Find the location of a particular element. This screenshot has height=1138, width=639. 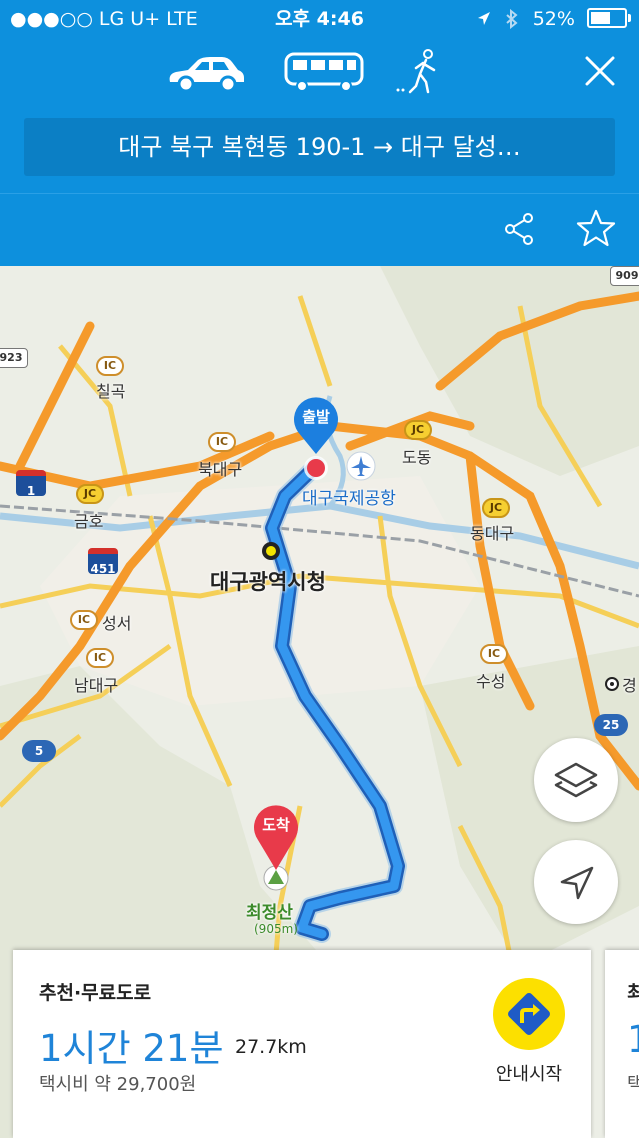

layers-icon is located at coordinates (576, 780).